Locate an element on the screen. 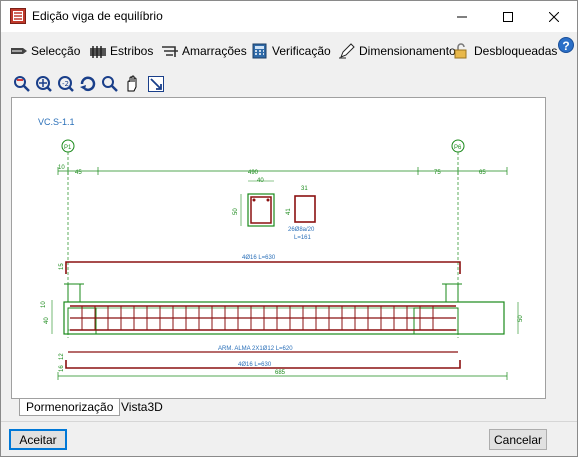 The width and height of the screenshot is (578, 457). menu-dimensioning: Dimensionamento is located at coordinates (397, 51).